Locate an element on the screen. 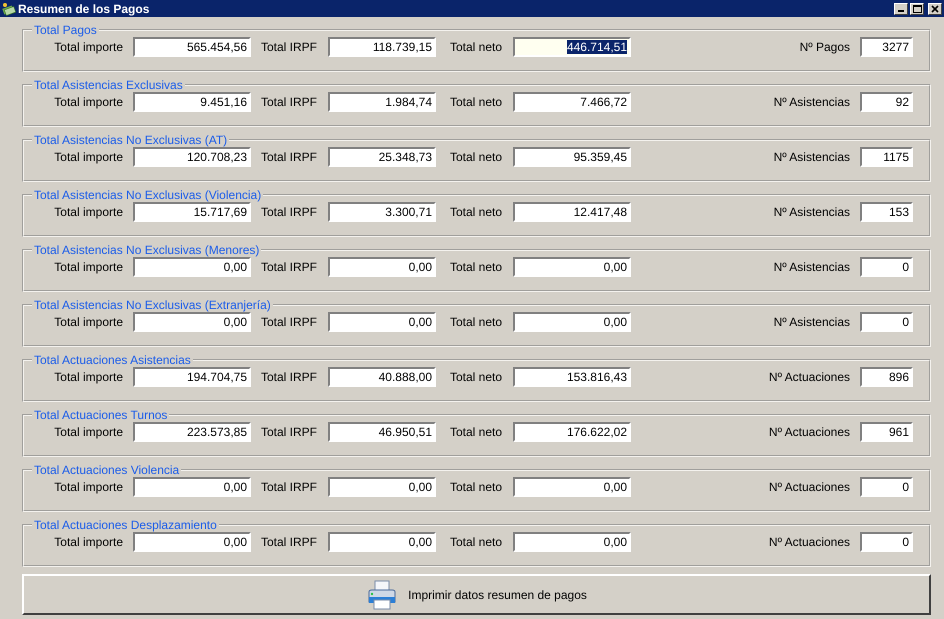  group-title: Total Pagos is located at coordinates (65, 30).